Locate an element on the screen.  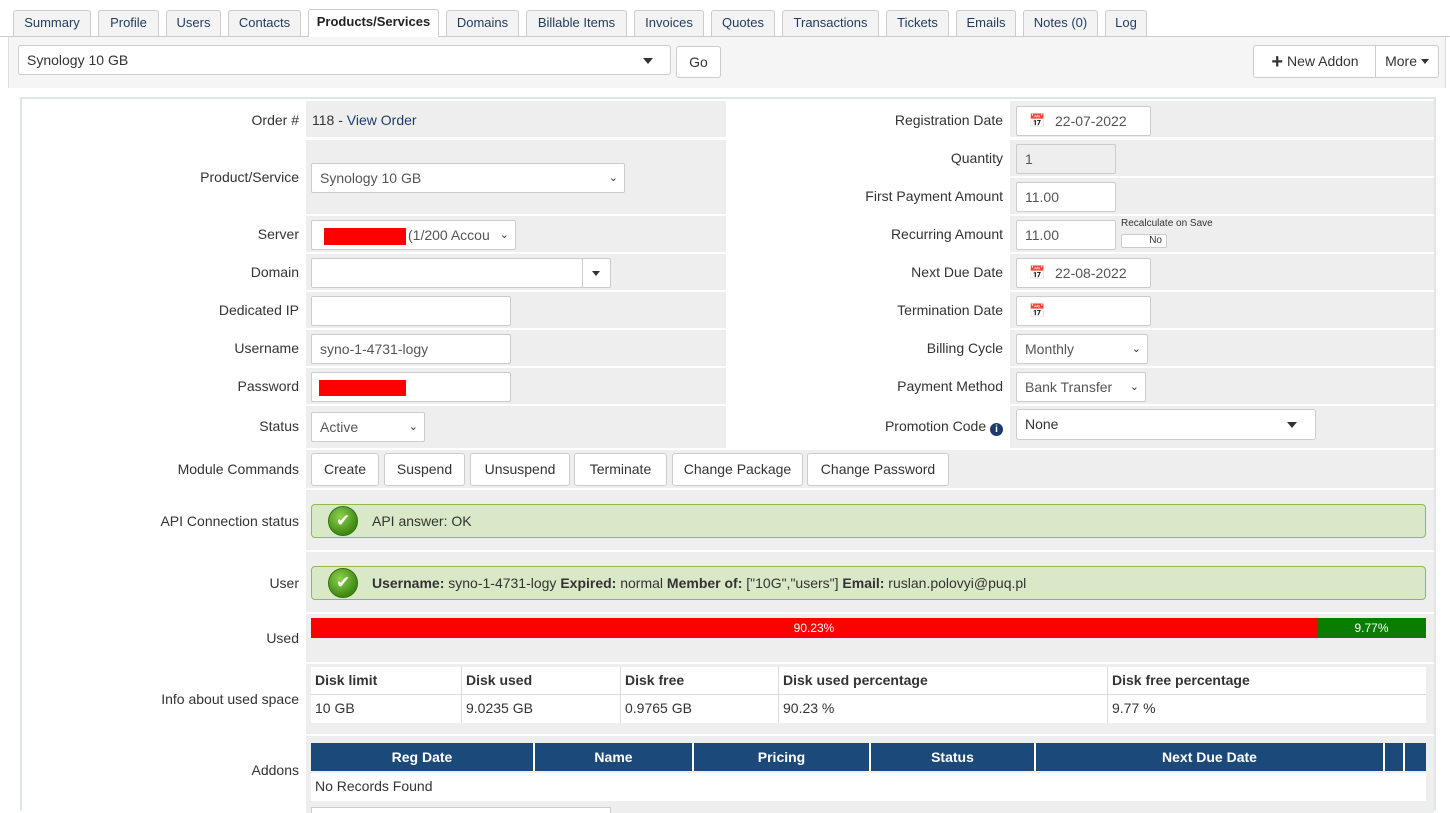
first-payment-input: 11.00 is located at coordinates (1066, 197).